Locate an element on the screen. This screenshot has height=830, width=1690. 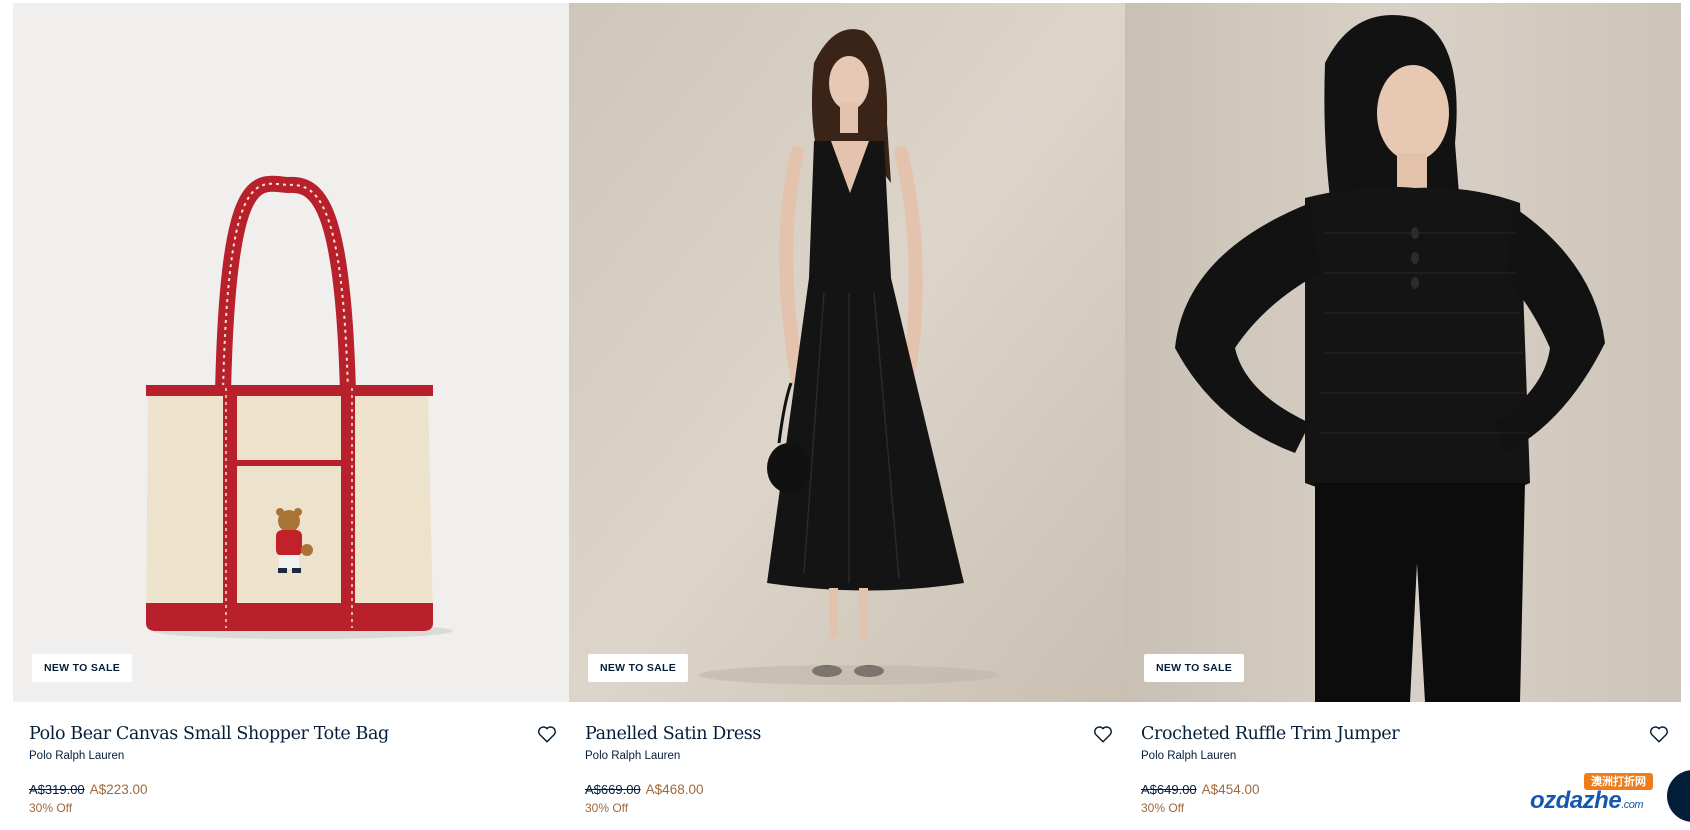
original-price: A$319.00 is located at coordinates (57, 789).